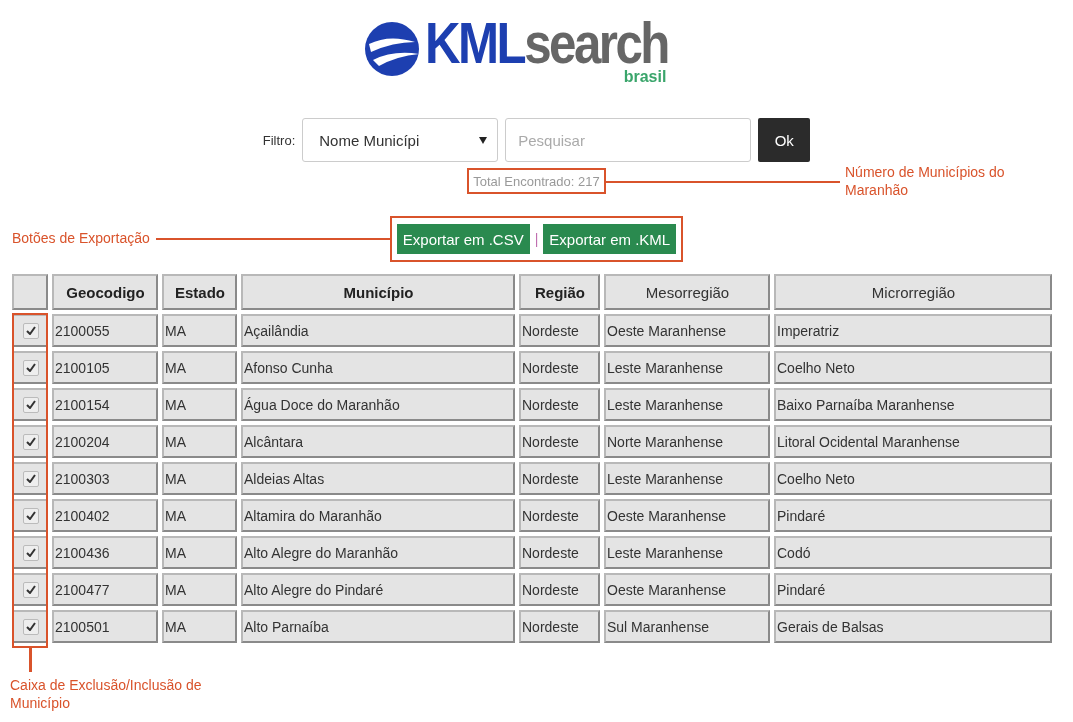 The width and height of the screenshot is (1073, 722). Describe the element at coordinates (687, 626) in the screenshot. I see `table-cell: Sul Maranhense` at that location.